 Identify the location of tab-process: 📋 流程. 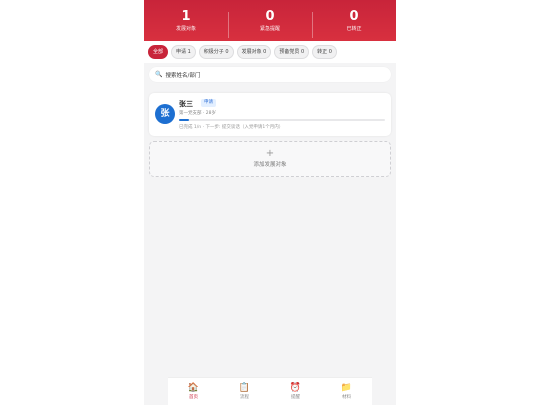
(244, 391).